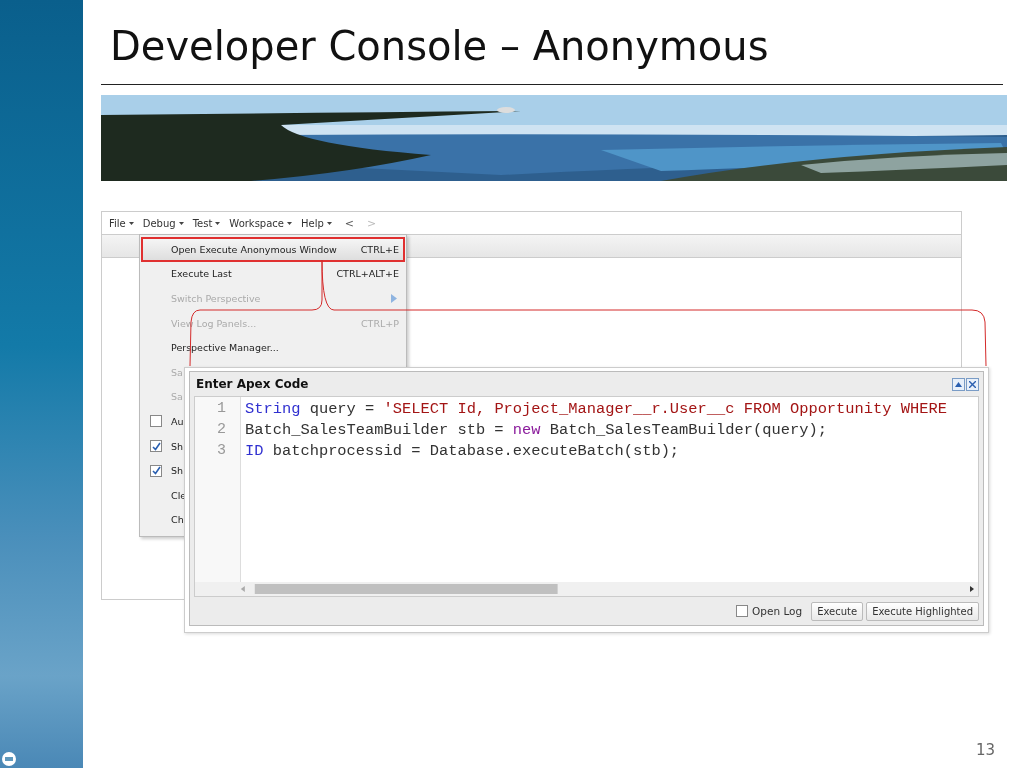 Image resolution: width=1024 pixels, height=768 pixels. I want to click on line-number: 3, so click(221, 451).